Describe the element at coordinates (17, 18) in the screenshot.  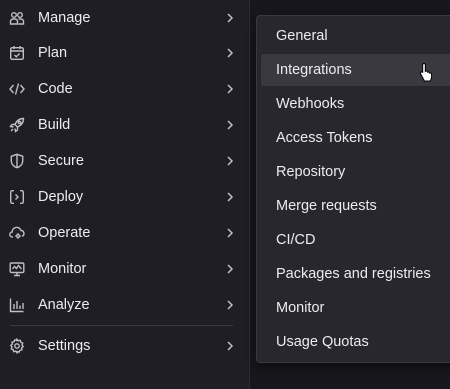
I see `users-icon` at that location.